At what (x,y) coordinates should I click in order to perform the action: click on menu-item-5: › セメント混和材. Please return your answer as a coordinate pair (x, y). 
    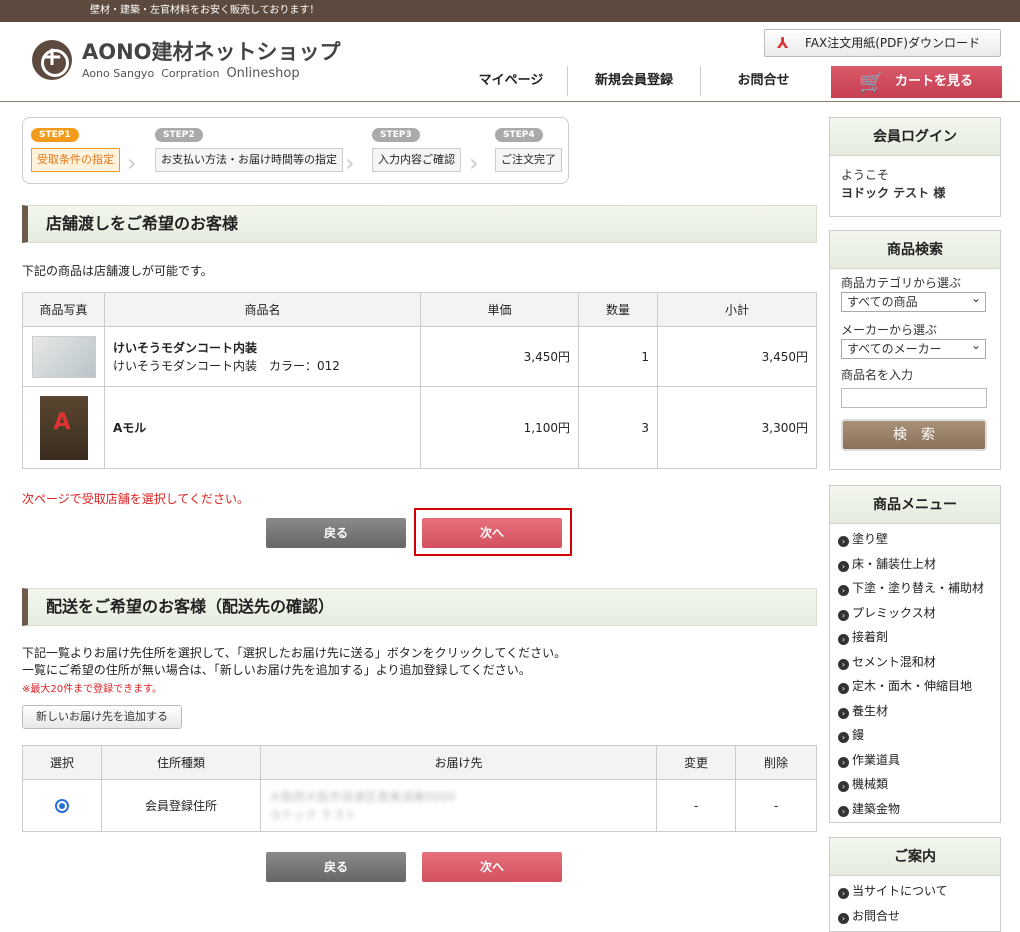
    Looking at the image, I should click on (915, 662).